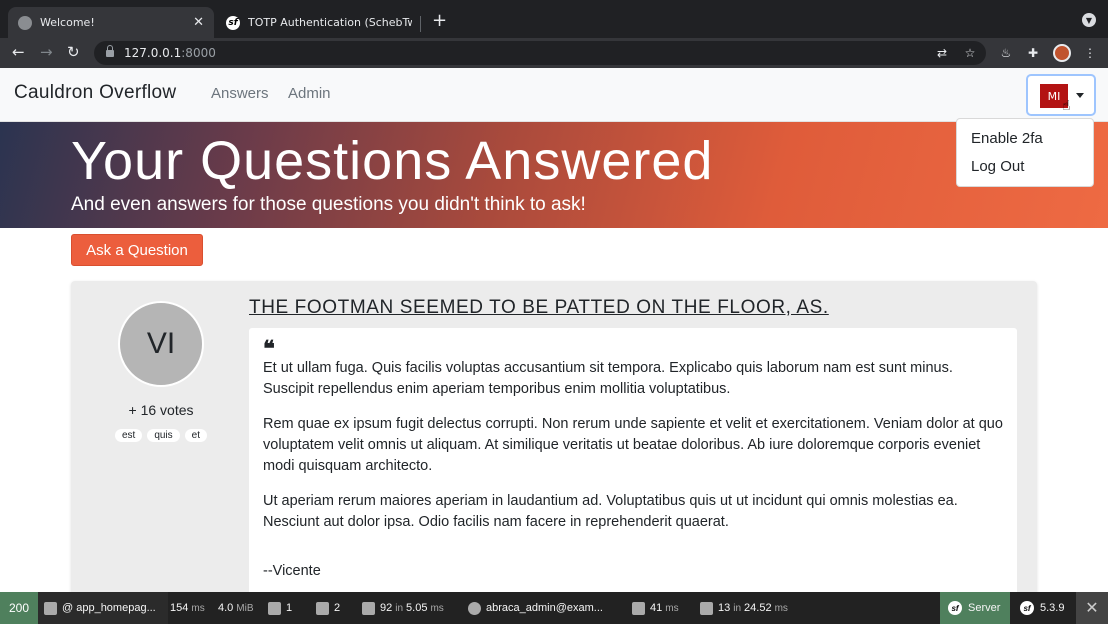 The width and height of the screenshot is (1108, 624). What do you see at coordinates (19, 608) in the screenshot?
I see `status-code-badge: 200` at bounding box center [19, 608].